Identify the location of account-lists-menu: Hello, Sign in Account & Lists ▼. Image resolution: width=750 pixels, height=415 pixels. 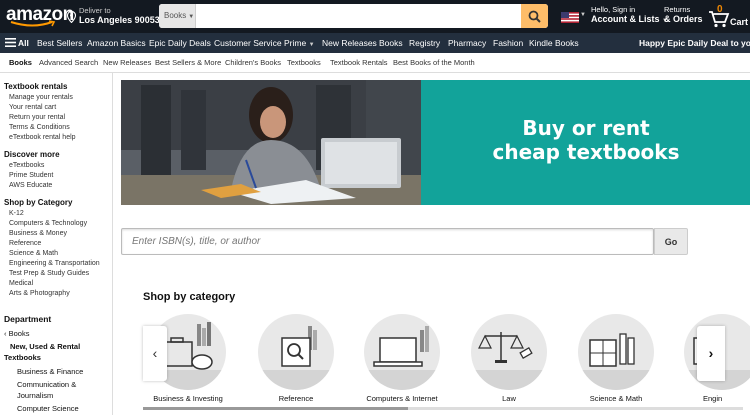
(629, 14).